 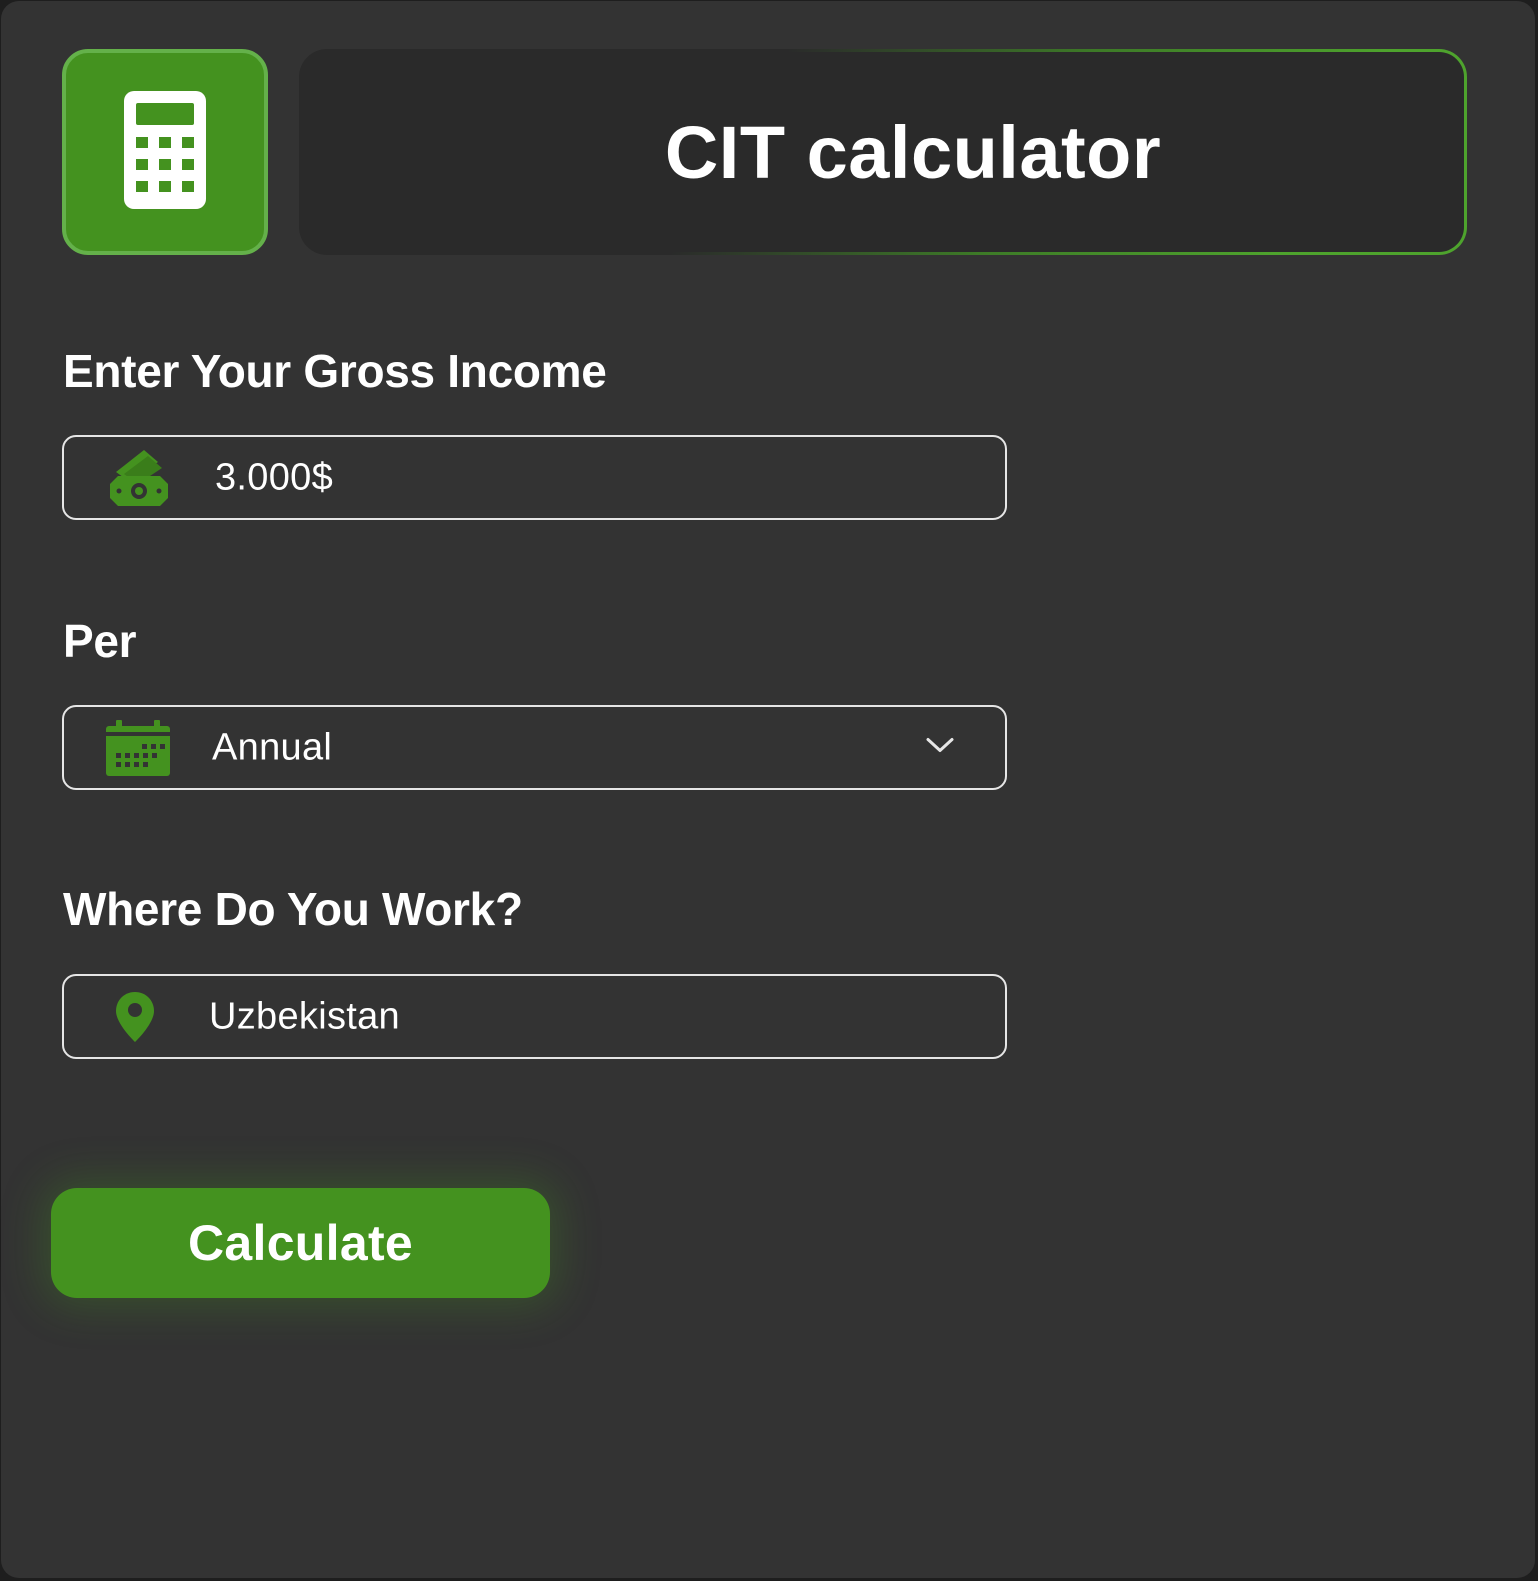 I want to click on page-title: CIT calculator, so click(x=913, y=152).